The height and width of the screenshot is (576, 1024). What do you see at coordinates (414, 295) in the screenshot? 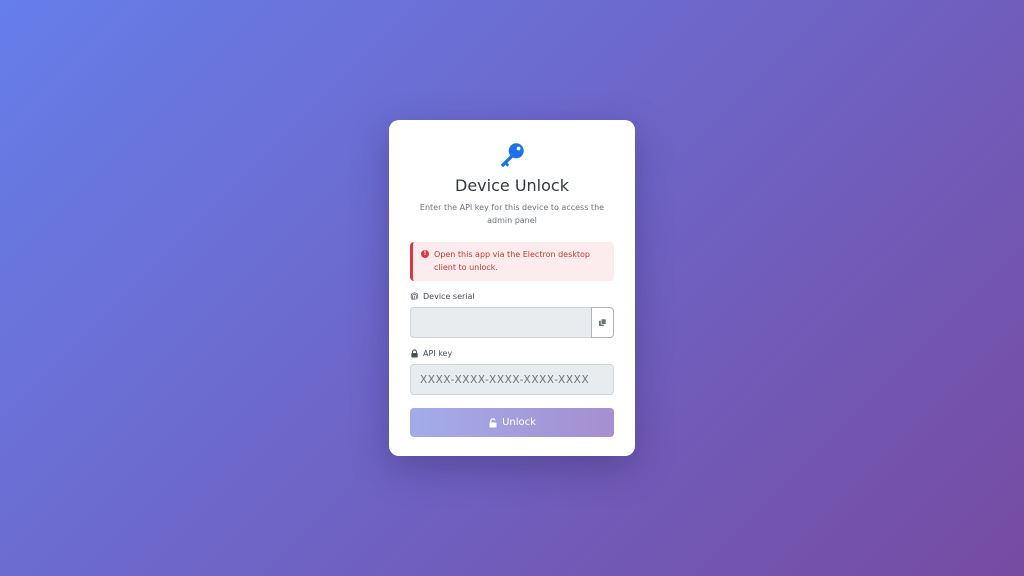
I see `fingerprint-icon` at bounding box center [414, 295].